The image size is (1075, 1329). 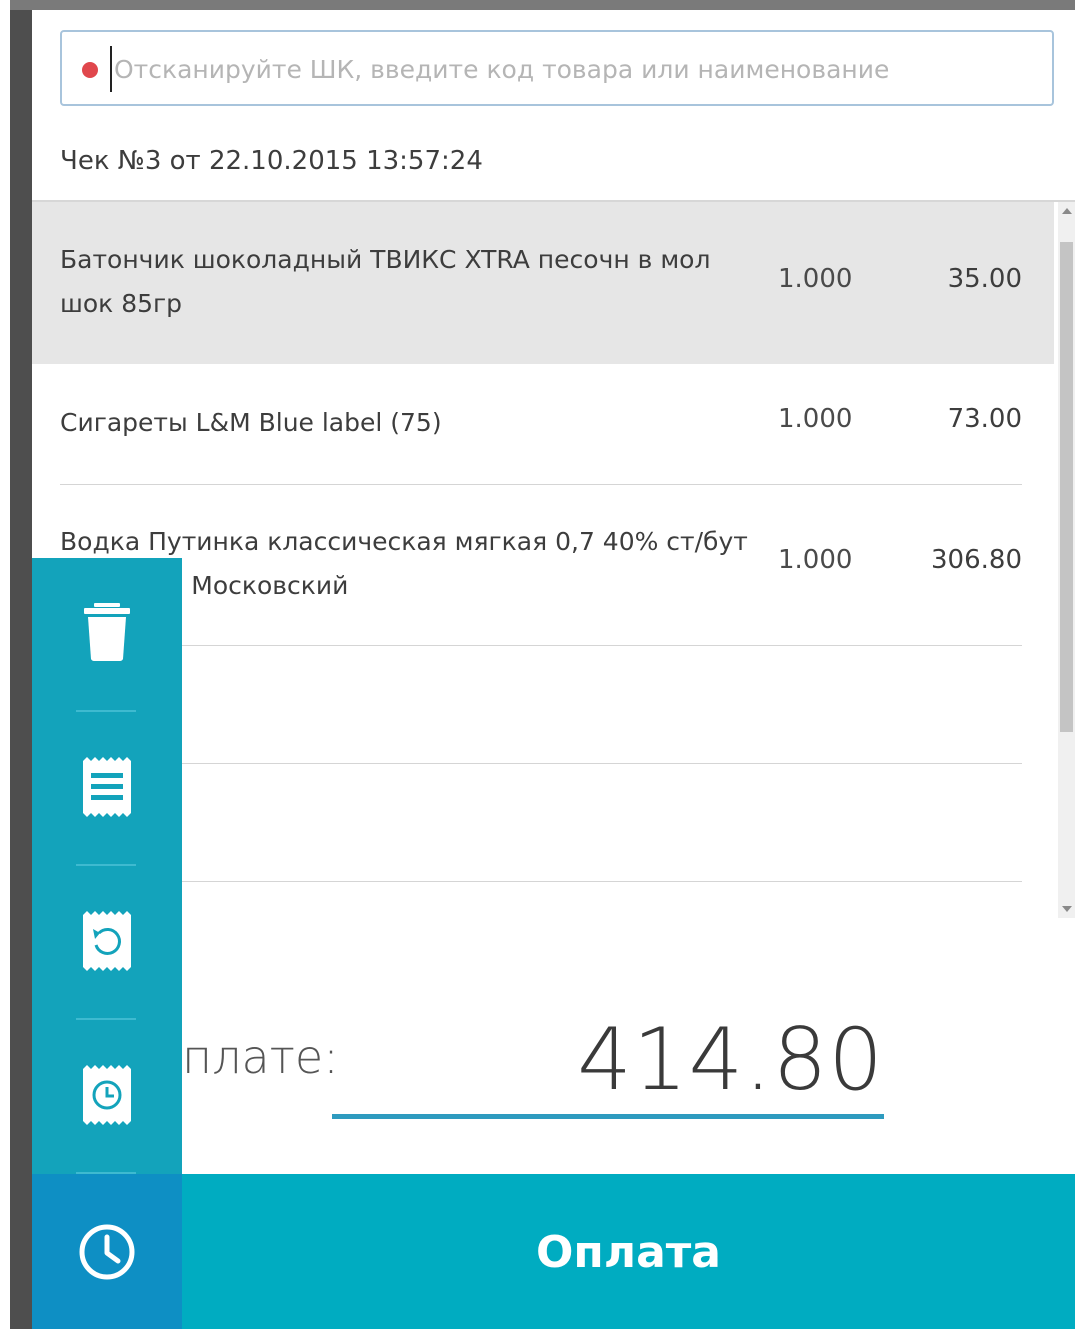 What do you see at coordinates (90, 70) in the screenshot?
I see `scanner-status-dot` at bounding box center [90, 70].